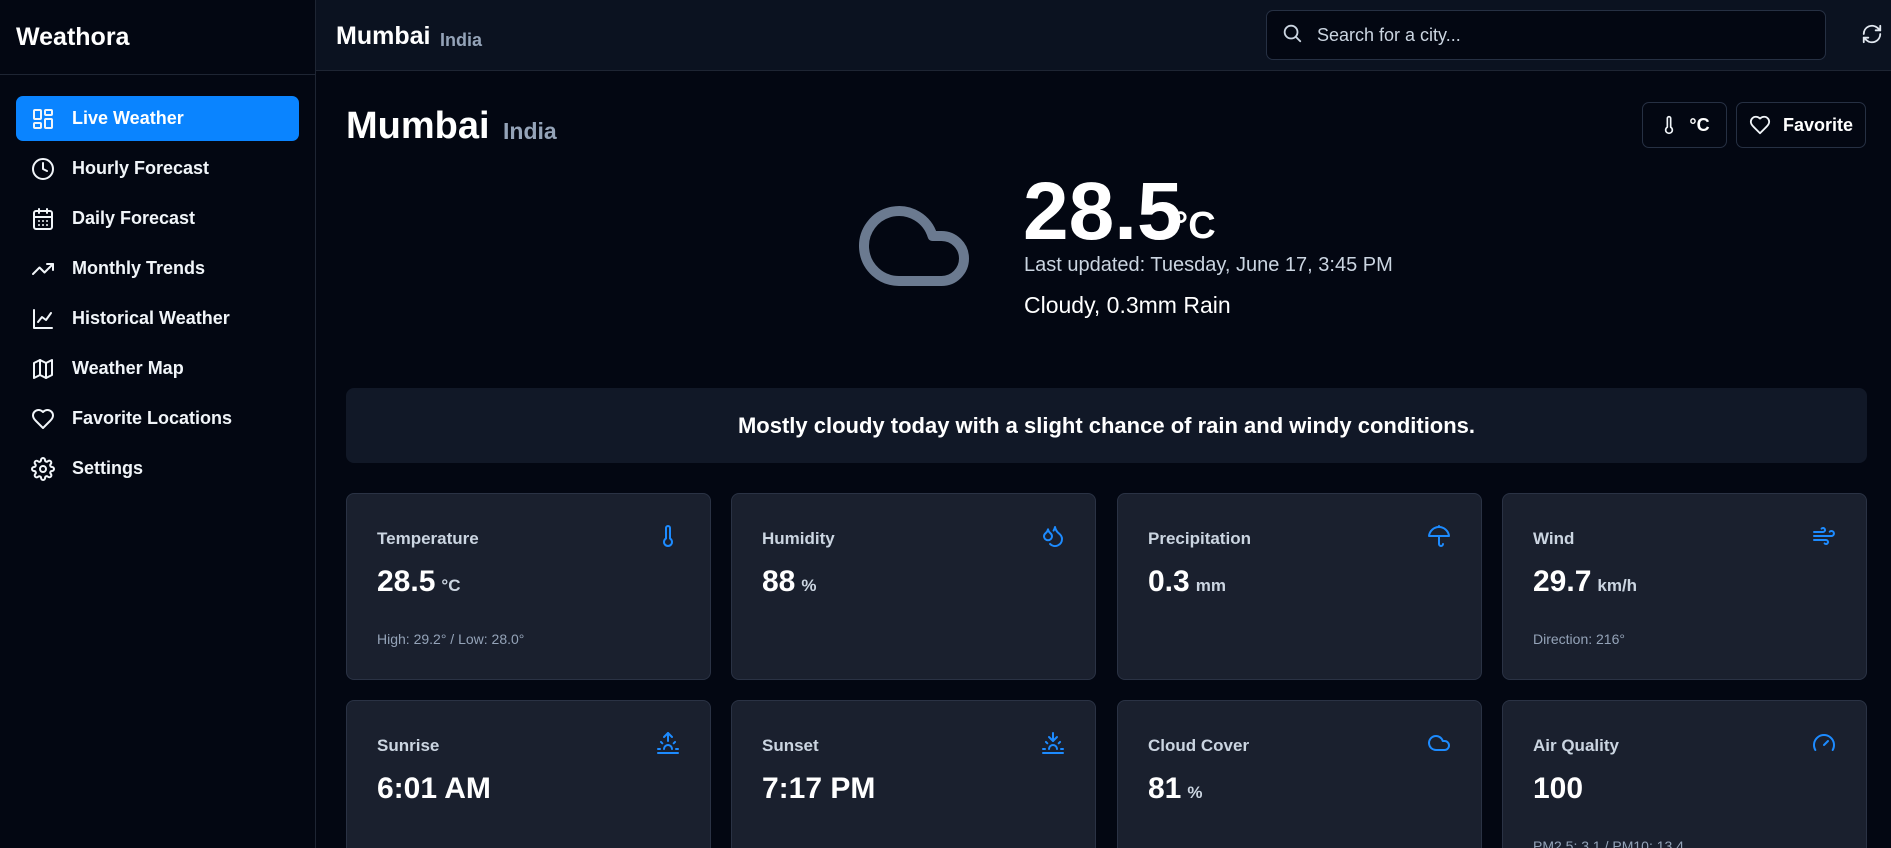 The image size is (1891, 848). What do you see at coordinates (434, 788) in the screenshot?
I see `card-value: 6:01 AM` at bounding box center [434, 788].